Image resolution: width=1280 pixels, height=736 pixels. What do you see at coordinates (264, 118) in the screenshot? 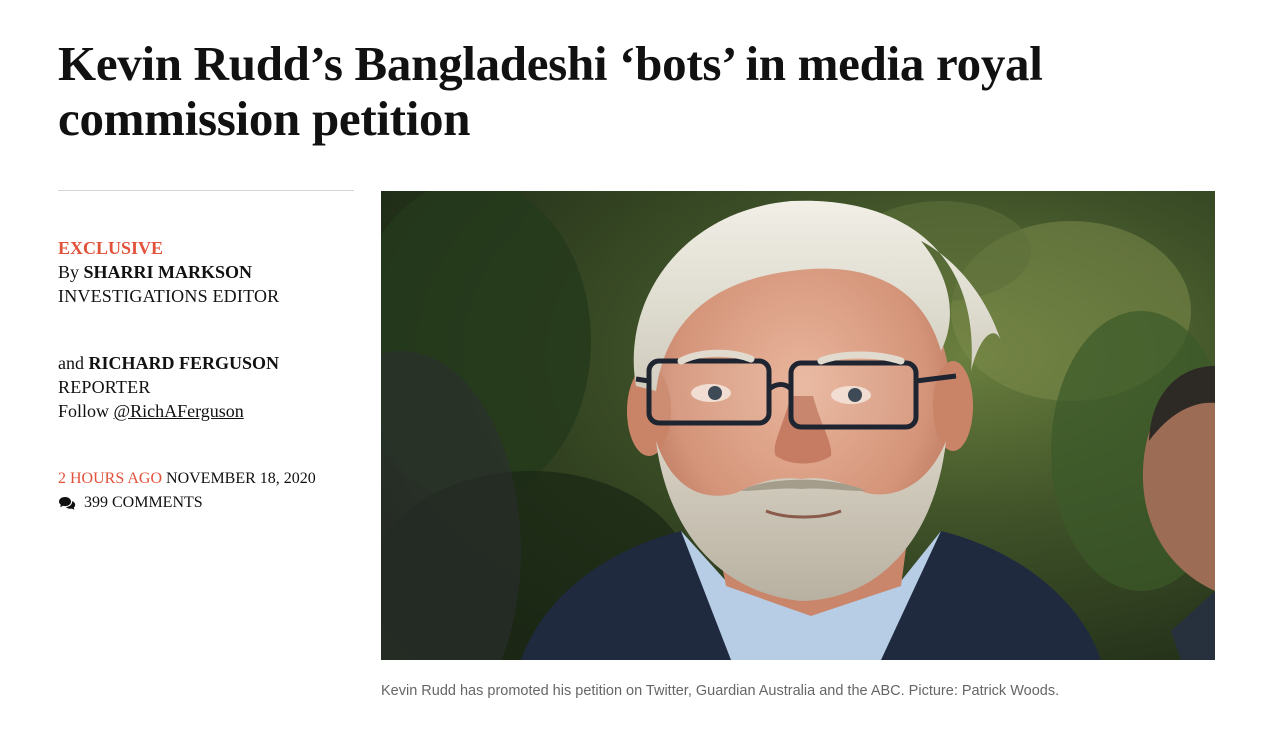
I see `headline-line-2: commission petition` at bounding box center [264, 118].